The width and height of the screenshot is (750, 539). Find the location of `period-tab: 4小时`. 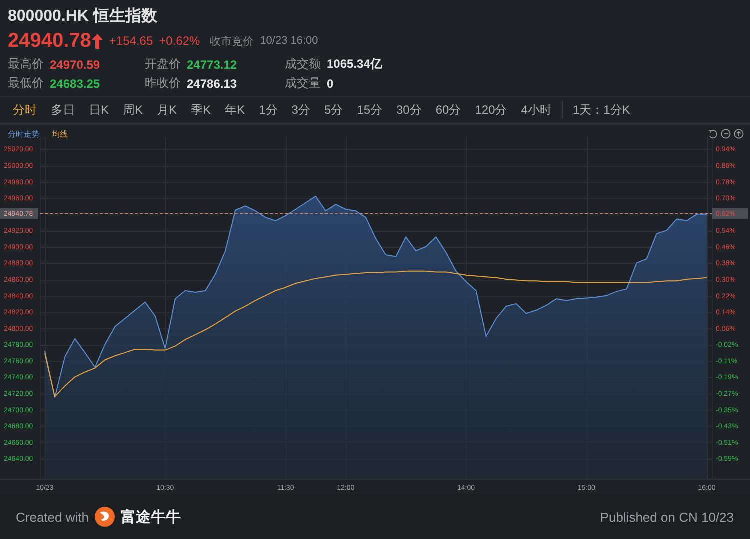

period-tab: 4小时 is located at coordinates (536, 110).